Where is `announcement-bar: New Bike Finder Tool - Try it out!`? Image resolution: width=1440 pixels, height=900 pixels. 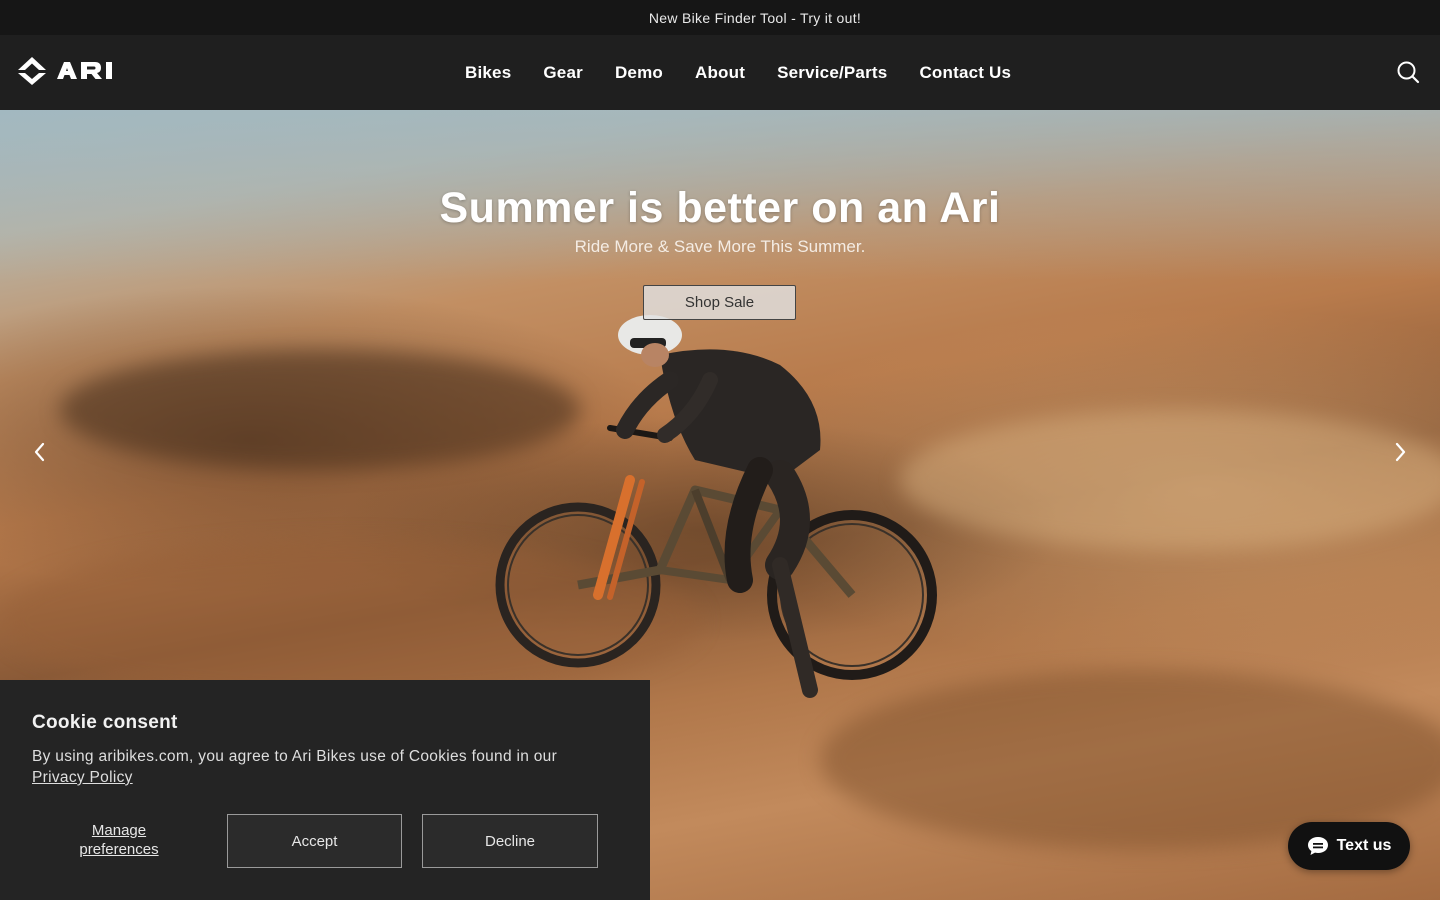 announcement-bar: New Bike Finder Tool - Try it out! is located at coordinates (720, 17).